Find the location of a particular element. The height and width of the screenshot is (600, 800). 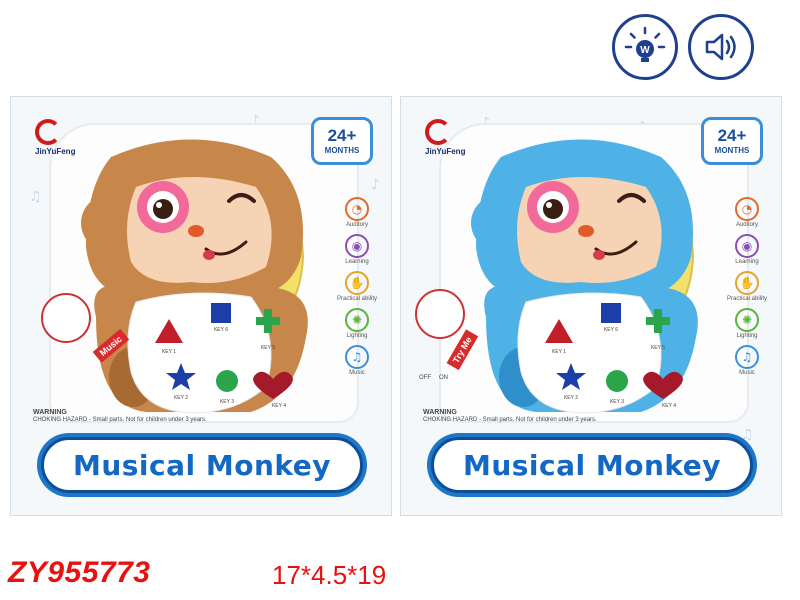

music-note-decoration: ♫ is located at coordinates (35, 197).